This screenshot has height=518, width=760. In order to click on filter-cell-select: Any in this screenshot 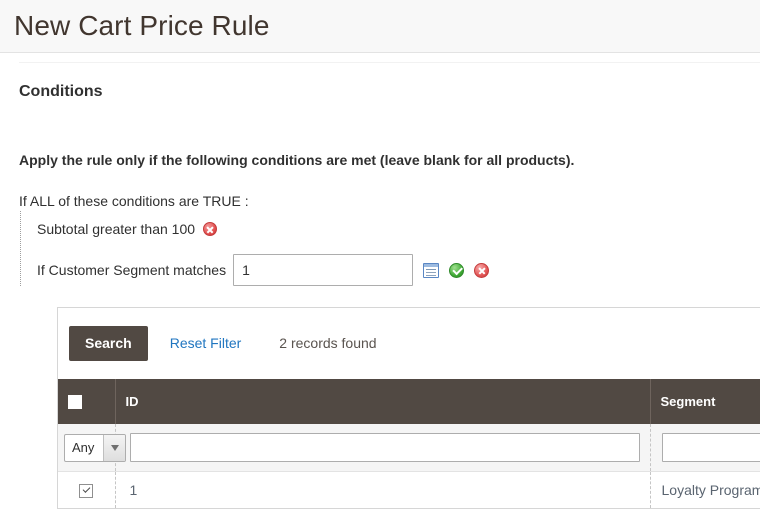, I will do `click(92, 448)`.